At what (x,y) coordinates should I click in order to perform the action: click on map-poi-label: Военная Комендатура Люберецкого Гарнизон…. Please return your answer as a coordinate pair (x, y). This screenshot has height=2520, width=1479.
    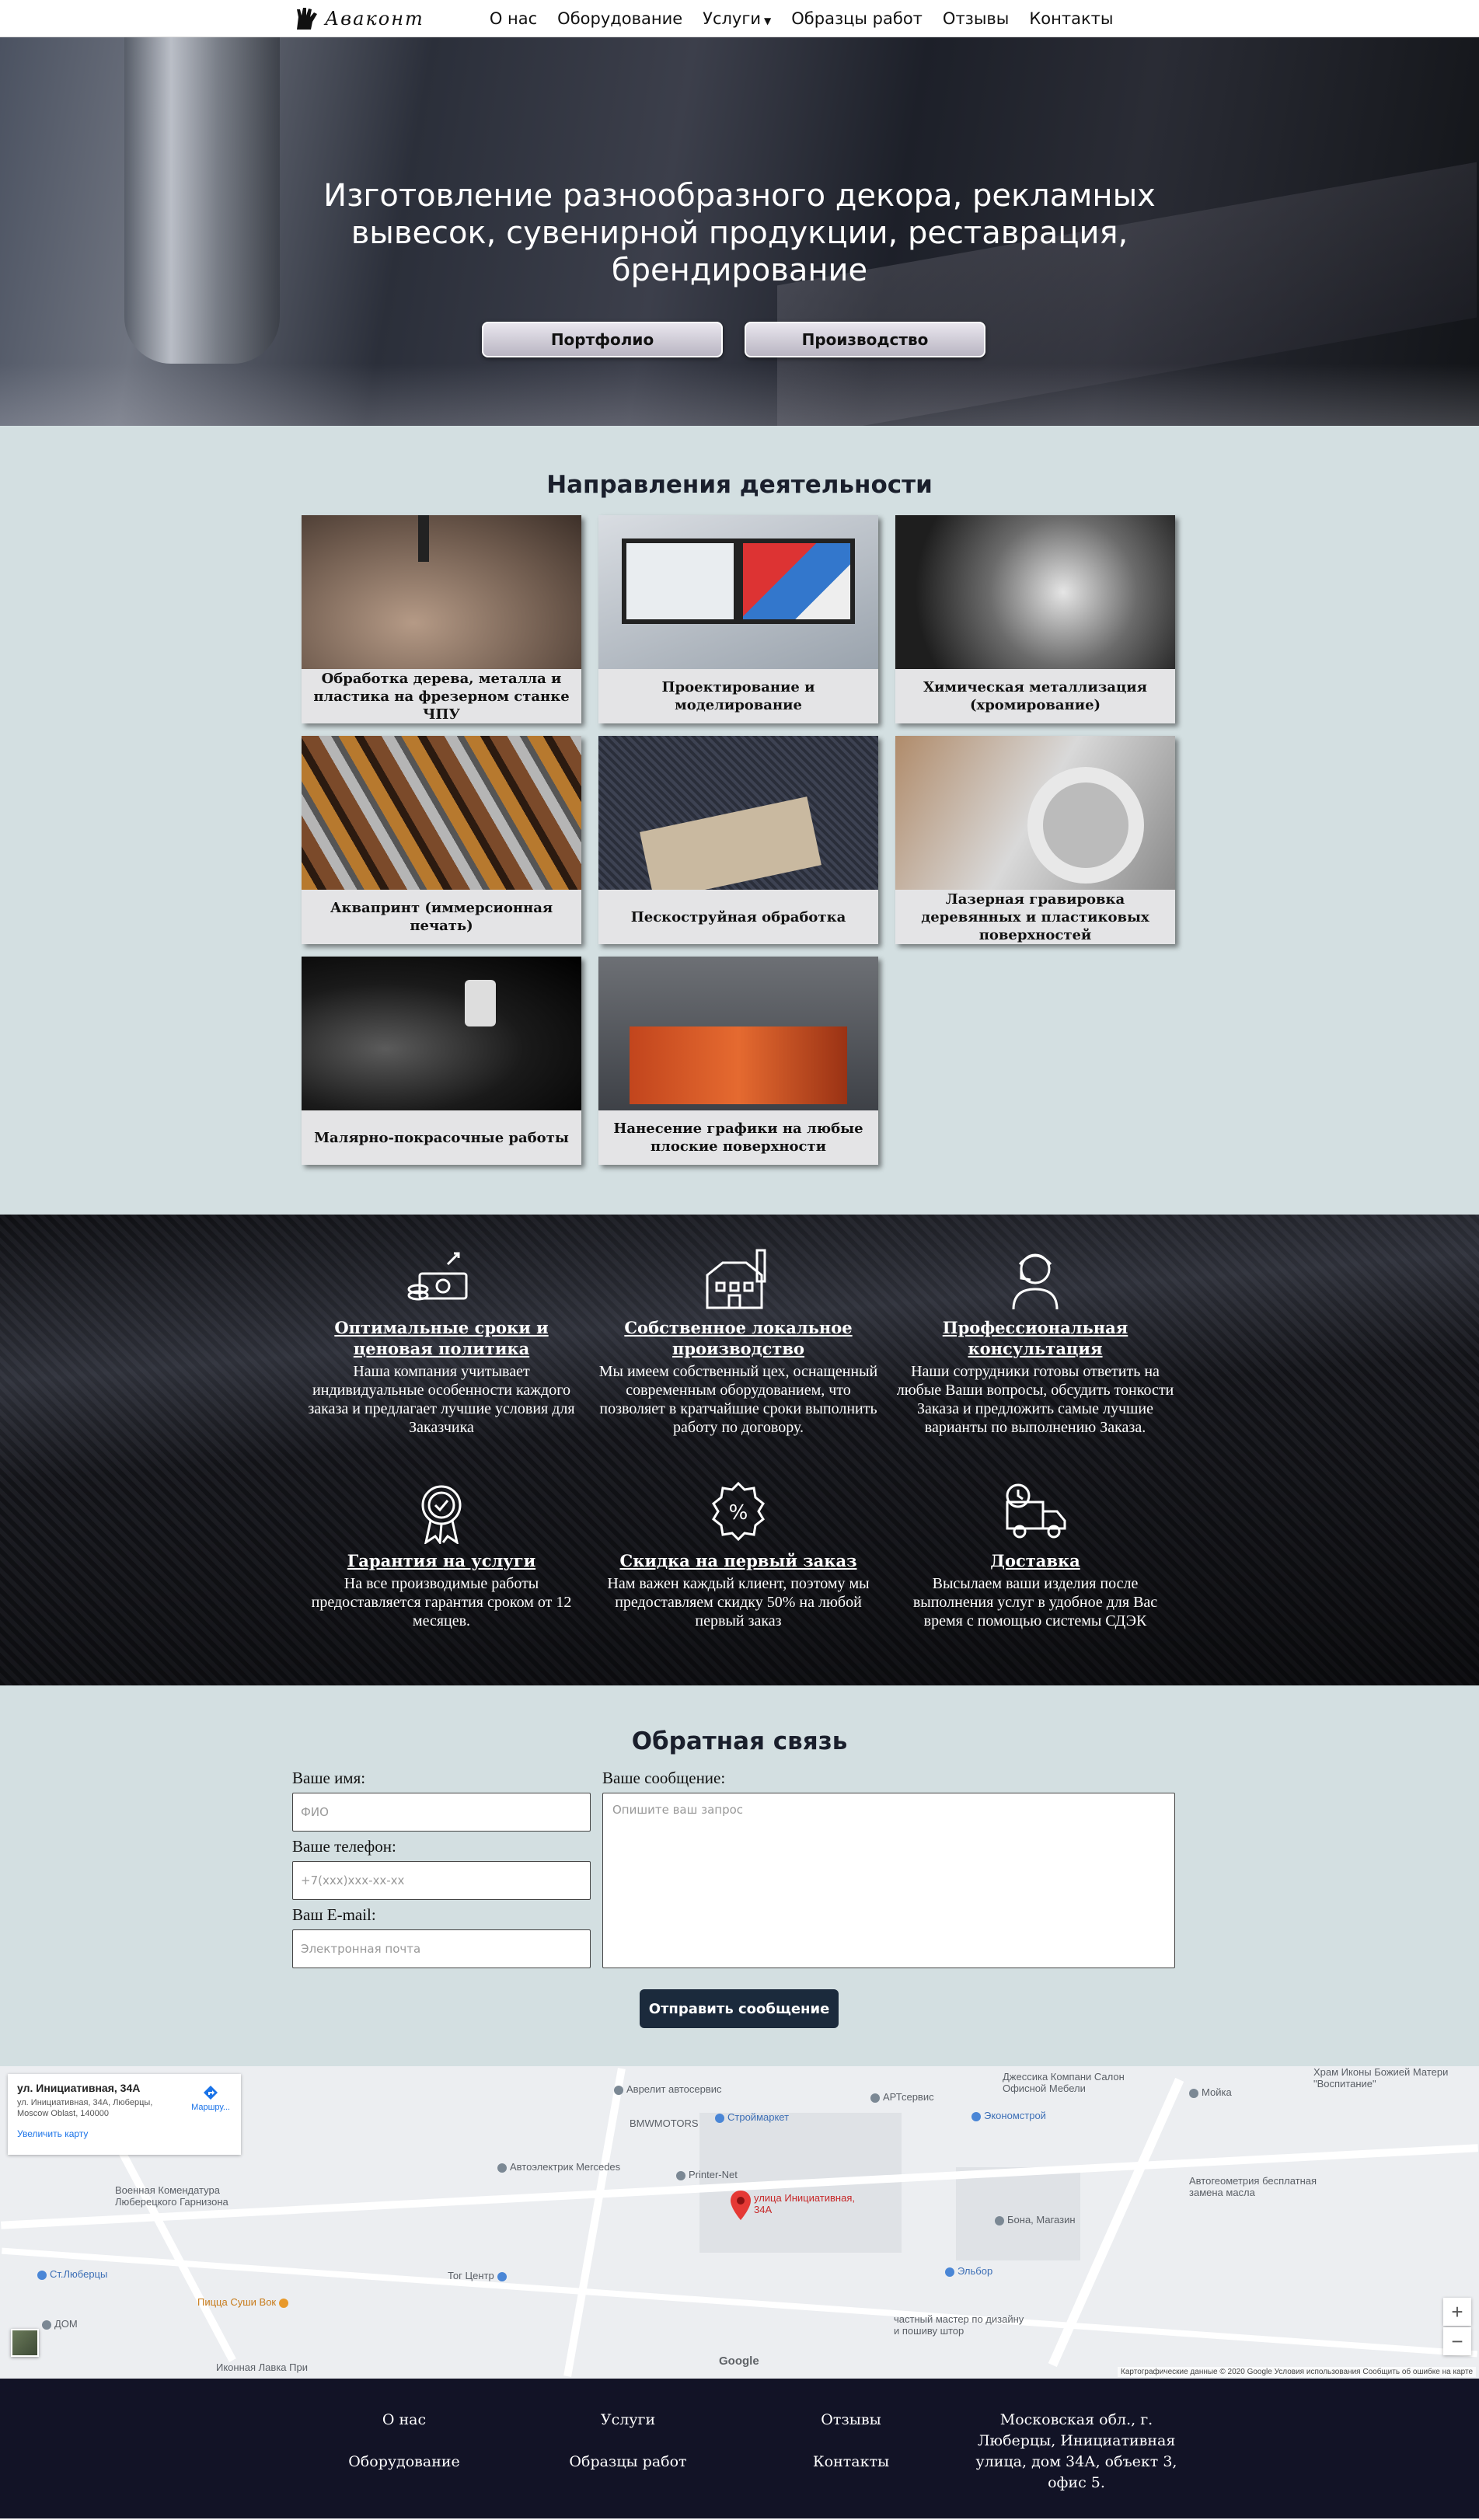
    Looking at the image, I should click on (172, 2196).